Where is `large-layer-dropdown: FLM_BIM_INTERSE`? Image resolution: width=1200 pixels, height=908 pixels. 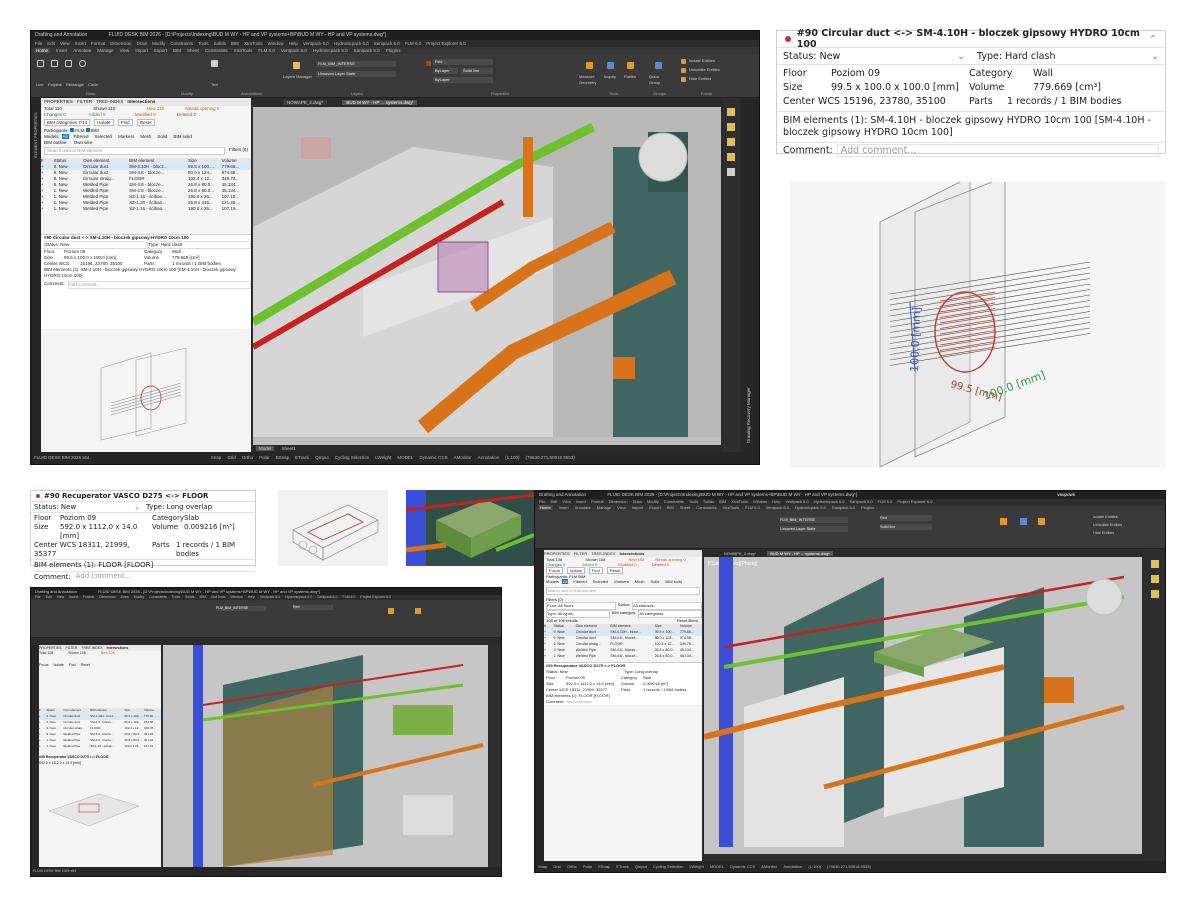
large-layer-dropdown: FLM_BIM_INTERSE is located at coordinates (814, 520).